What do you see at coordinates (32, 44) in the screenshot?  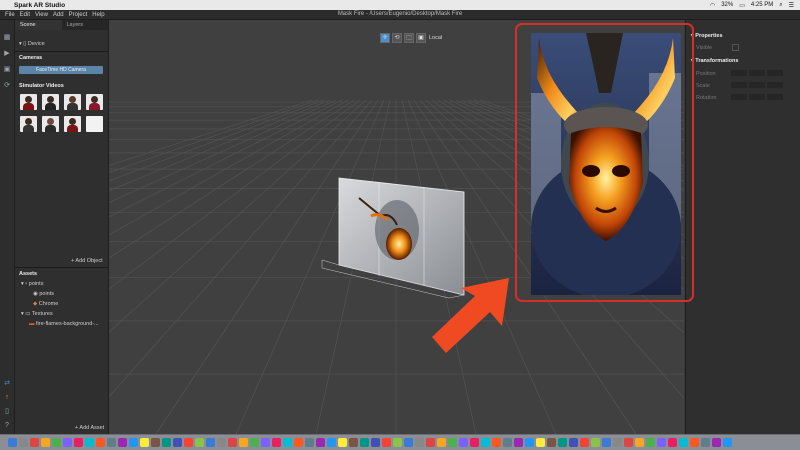 I see `device-row: ▾ ▯ Device` at bounding box center [32, 44].